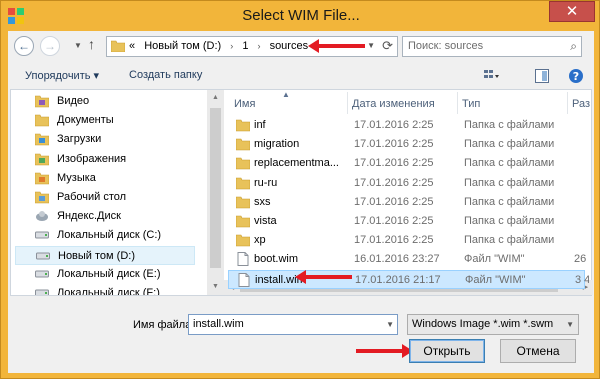  What do you see at coordinates (542, 76) in the screenshot?
I see `preview-pane-icon` at bounding box center [542, 76].